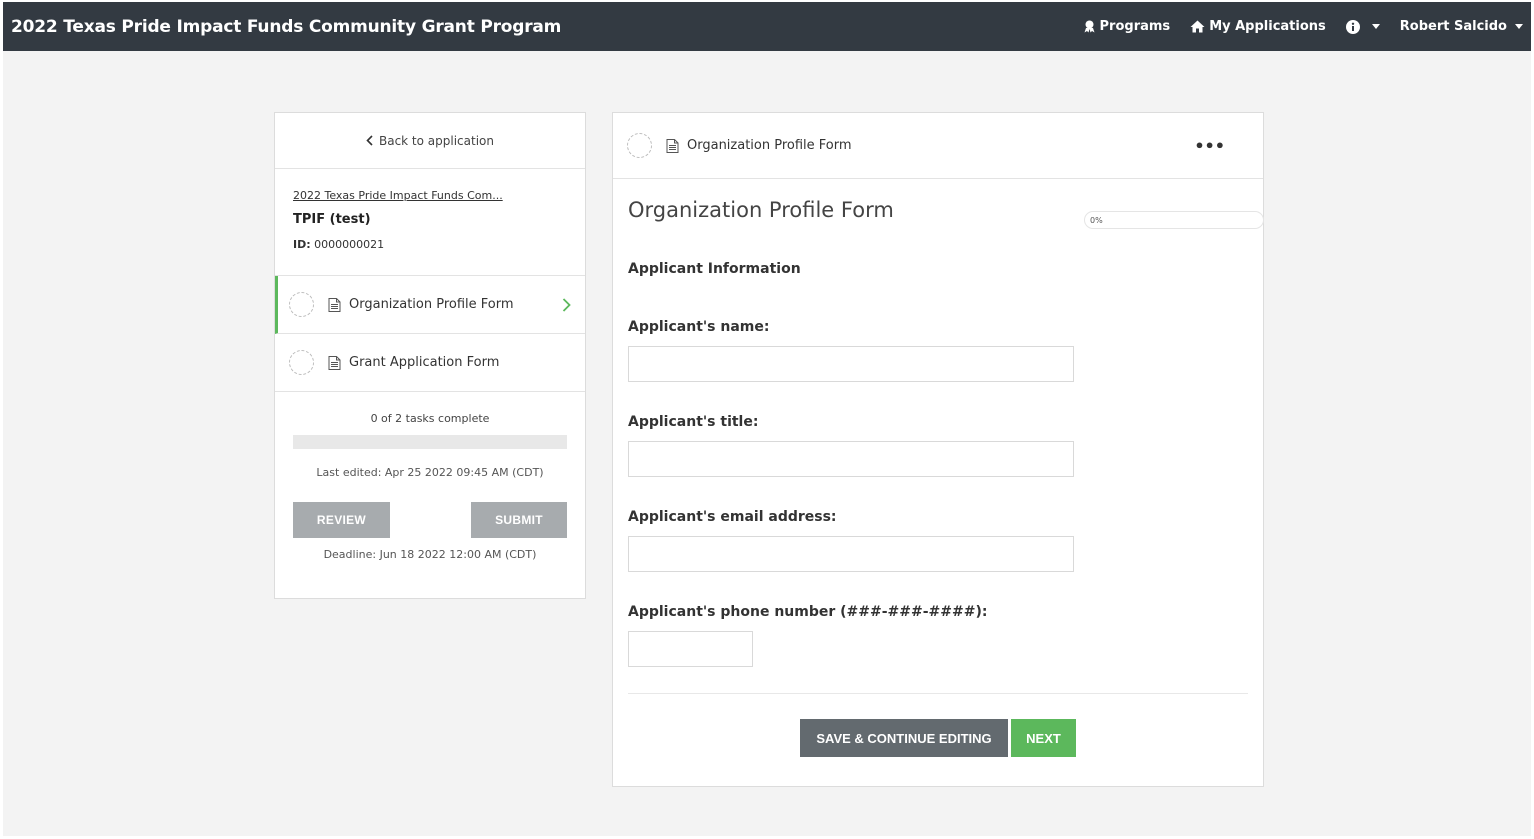 The image size is (1534, 839). Describe the element at coordinates (436, 140) in the screenshot. I see `back-label: Back to application` at that location.